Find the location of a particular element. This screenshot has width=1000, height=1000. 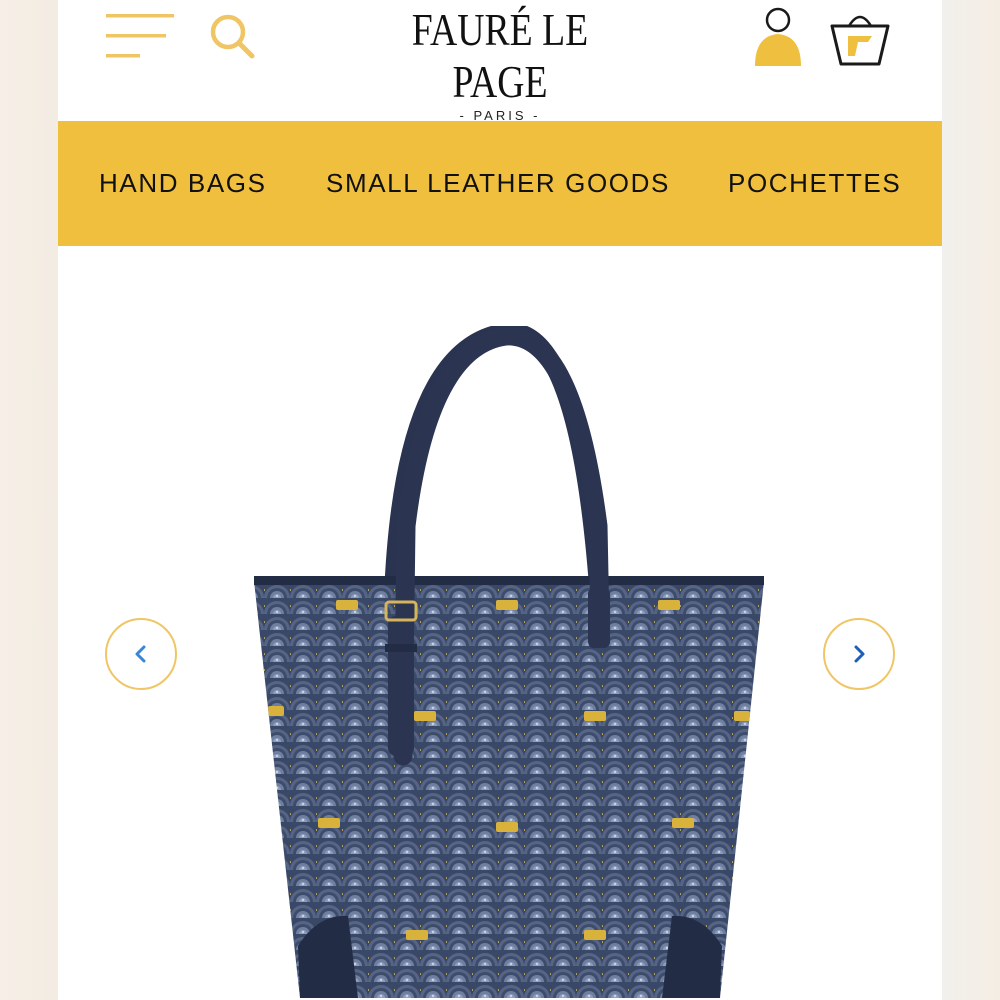

shopping-basket-icon is located at coordinates (860, 38).